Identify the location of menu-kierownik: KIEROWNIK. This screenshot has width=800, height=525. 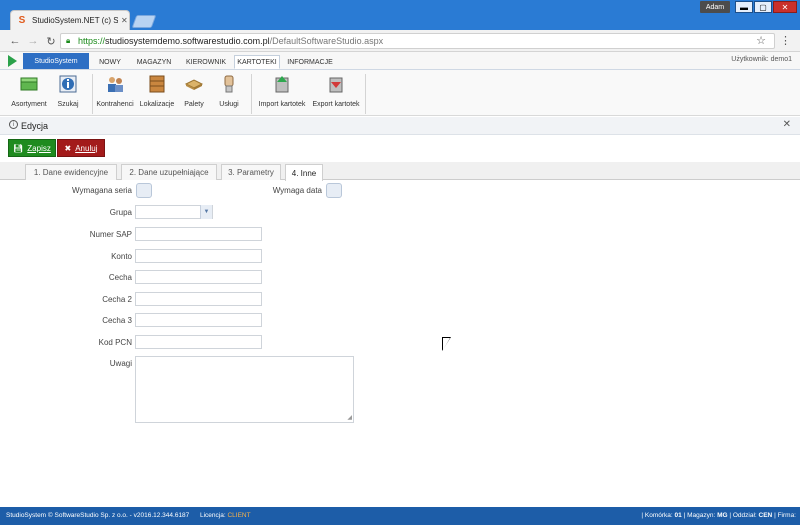
(206, 62).